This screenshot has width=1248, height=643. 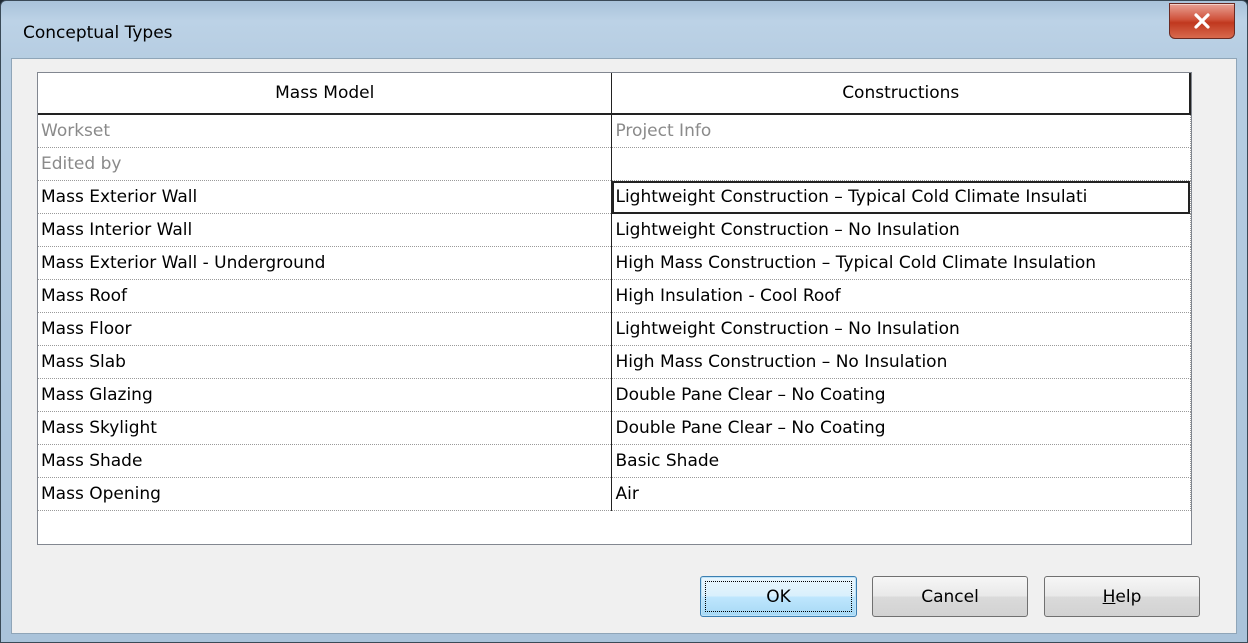 What do you see at coordinates (325, 263) in the screenshot?
I see `cell-label: Mass Exterior Wall - Underground` at bounding box center [325, 263].